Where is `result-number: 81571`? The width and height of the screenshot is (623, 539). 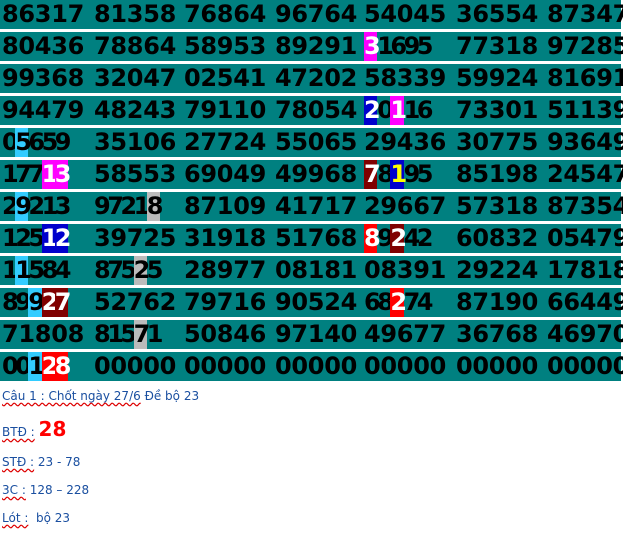 result-number: 81571 is located at coordinates (128, 334).